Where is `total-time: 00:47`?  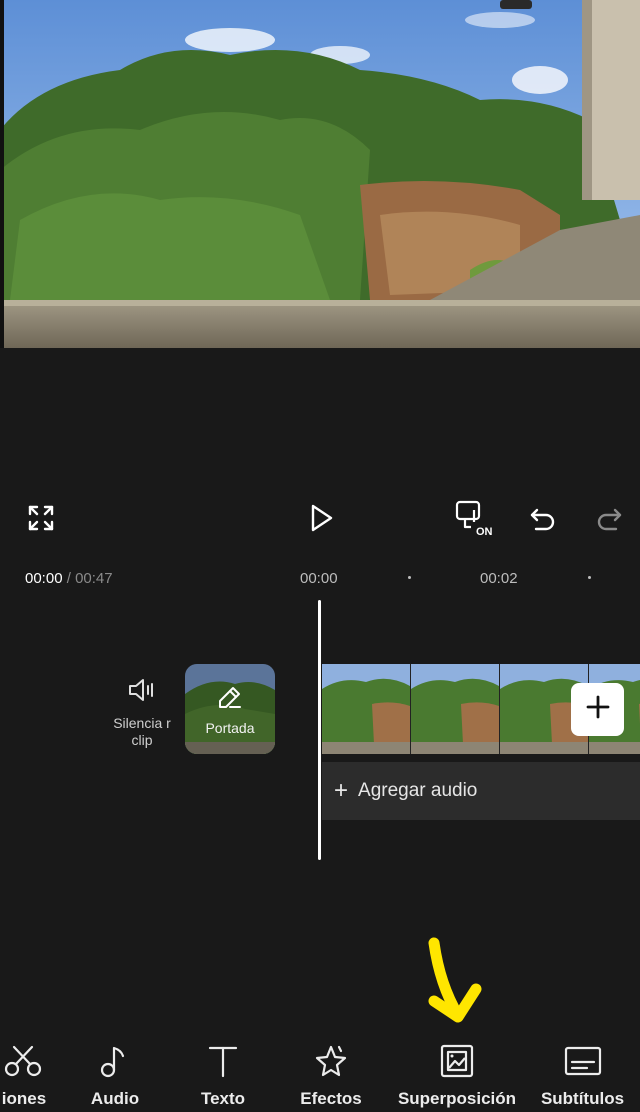 total-time: 00:47 is located at coordinates (94, 578).